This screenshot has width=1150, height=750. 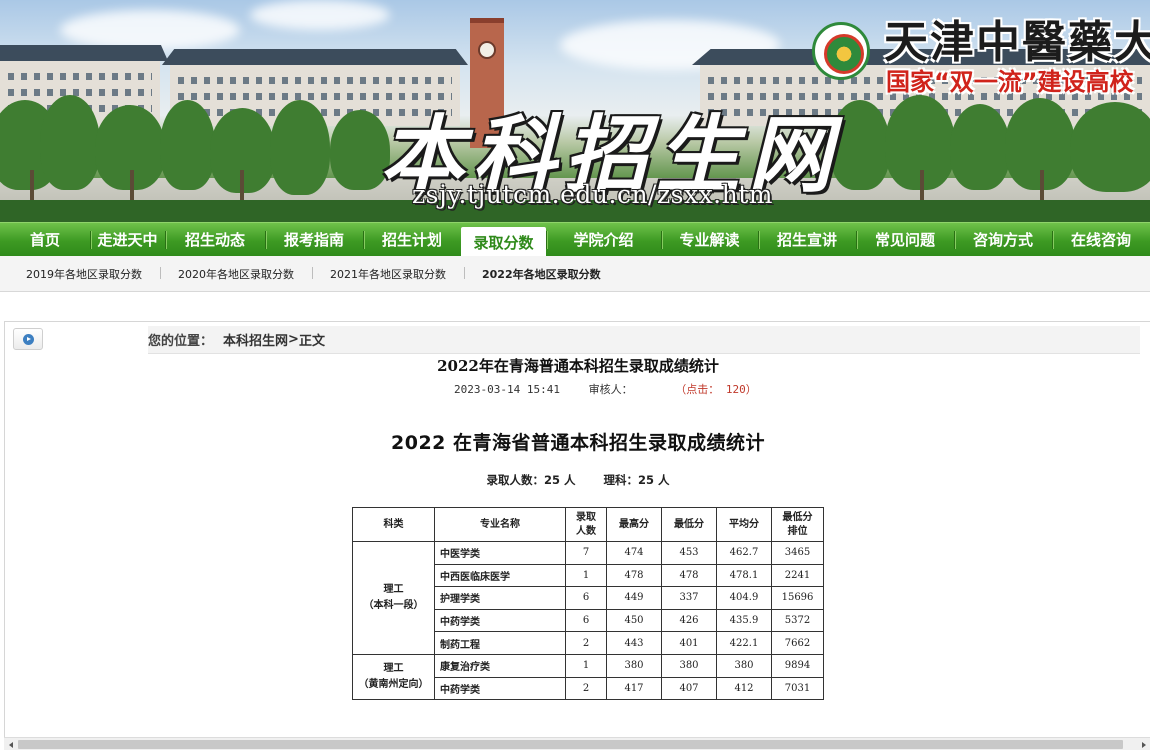 I want to click on table-row: 理工 （本科一段） 中医学类 7 474 453 462.7 3465, so click(x=588, y=598).